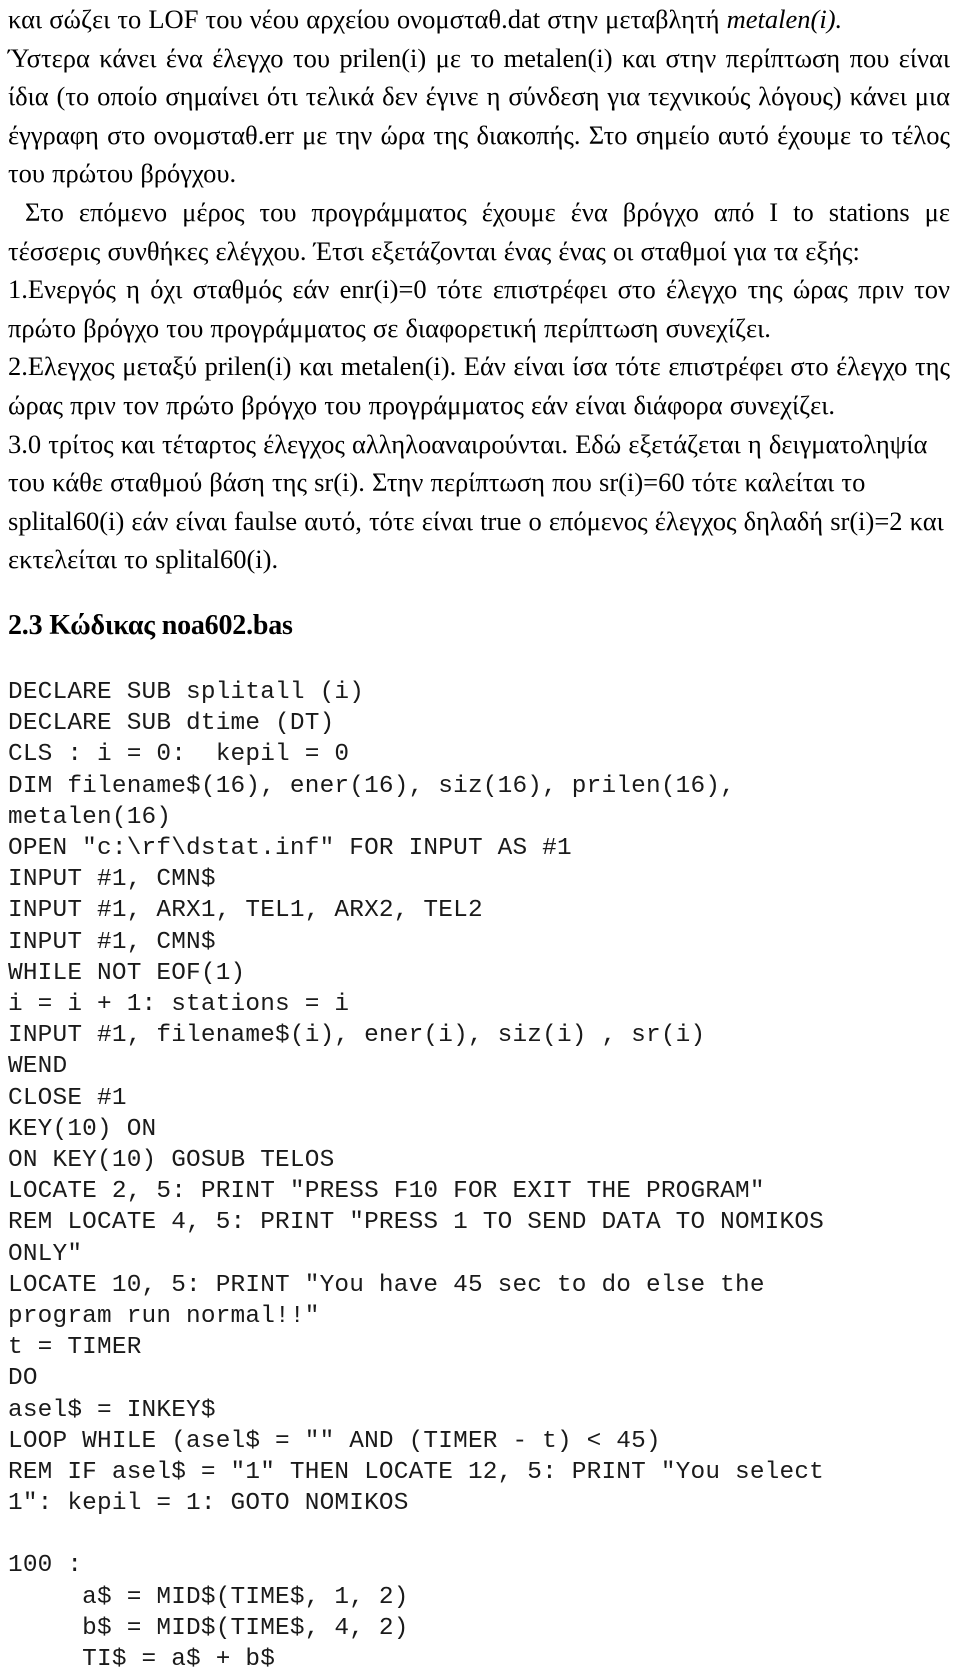 The image size is (960, 1675). I want to click on heading-bottom-spacer, so click(480, 660).